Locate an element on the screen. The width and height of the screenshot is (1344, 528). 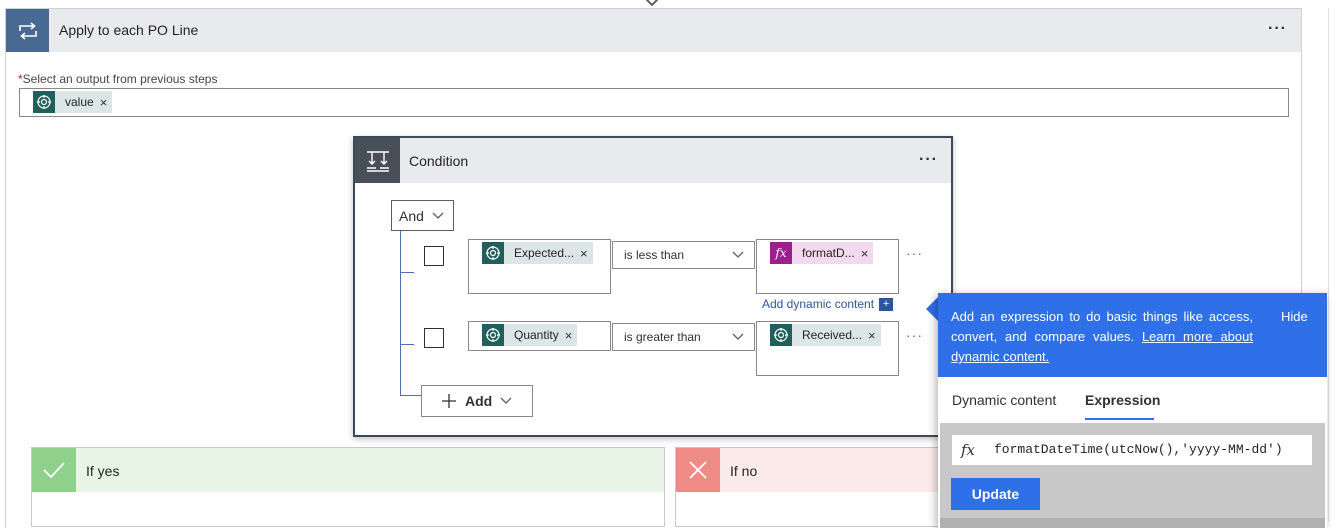
loop-icon is located at coordinates (27, 30).